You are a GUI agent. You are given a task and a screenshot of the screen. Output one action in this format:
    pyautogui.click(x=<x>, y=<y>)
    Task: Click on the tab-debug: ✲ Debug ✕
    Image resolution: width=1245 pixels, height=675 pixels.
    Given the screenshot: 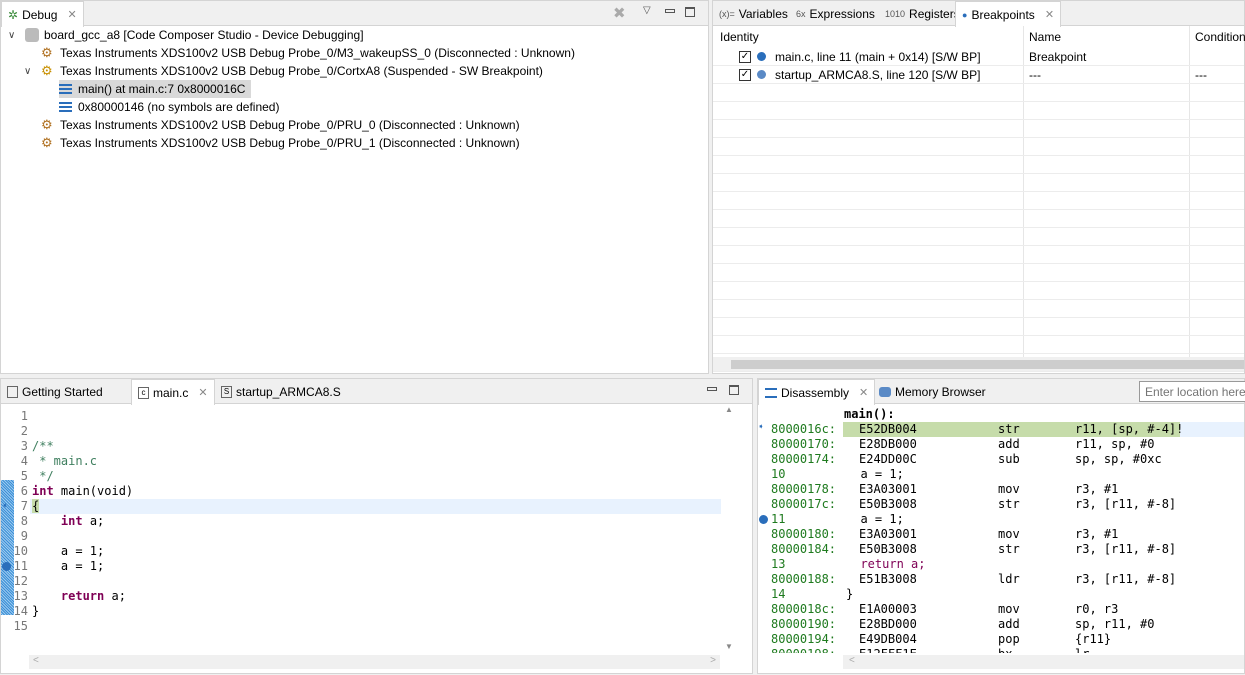 What is the action you would take?
    pyautogui.click(x=42, y=14)
    